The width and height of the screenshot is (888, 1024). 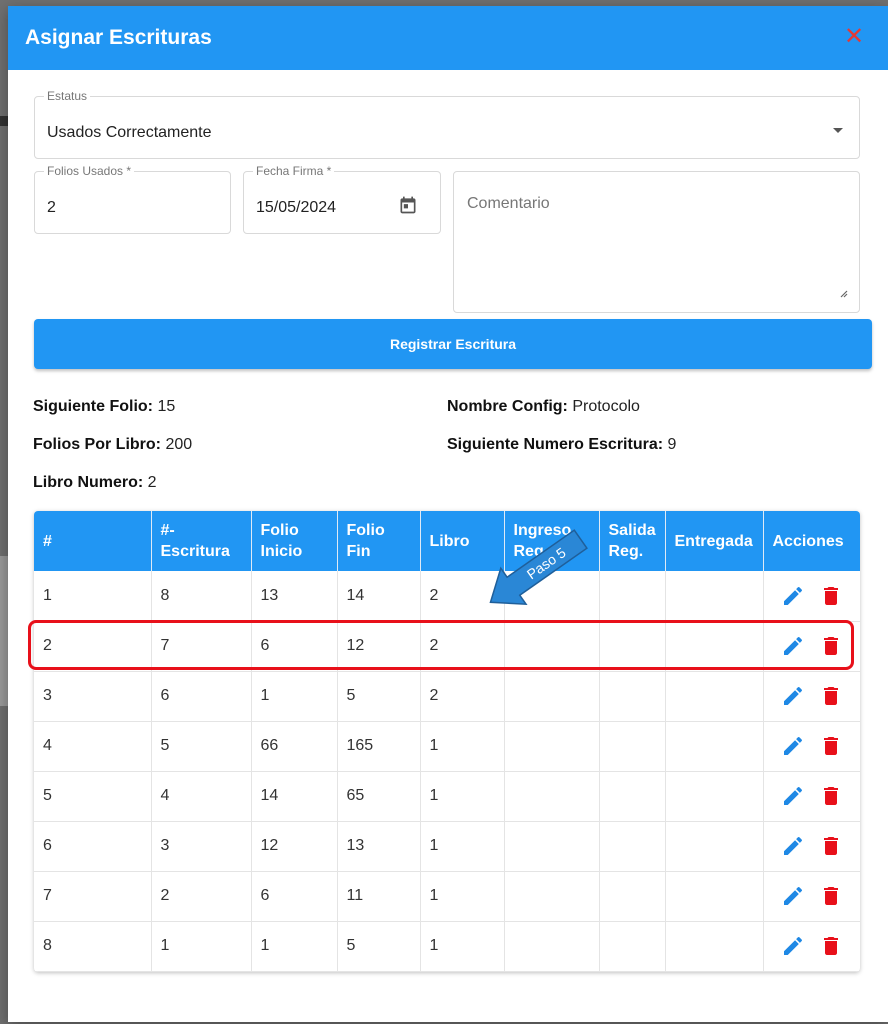 What do you see at coordinates (294, 171) in the screenshot?
I see `signature-date-label: Fecha Firma *` at bounding box center [294, 171].